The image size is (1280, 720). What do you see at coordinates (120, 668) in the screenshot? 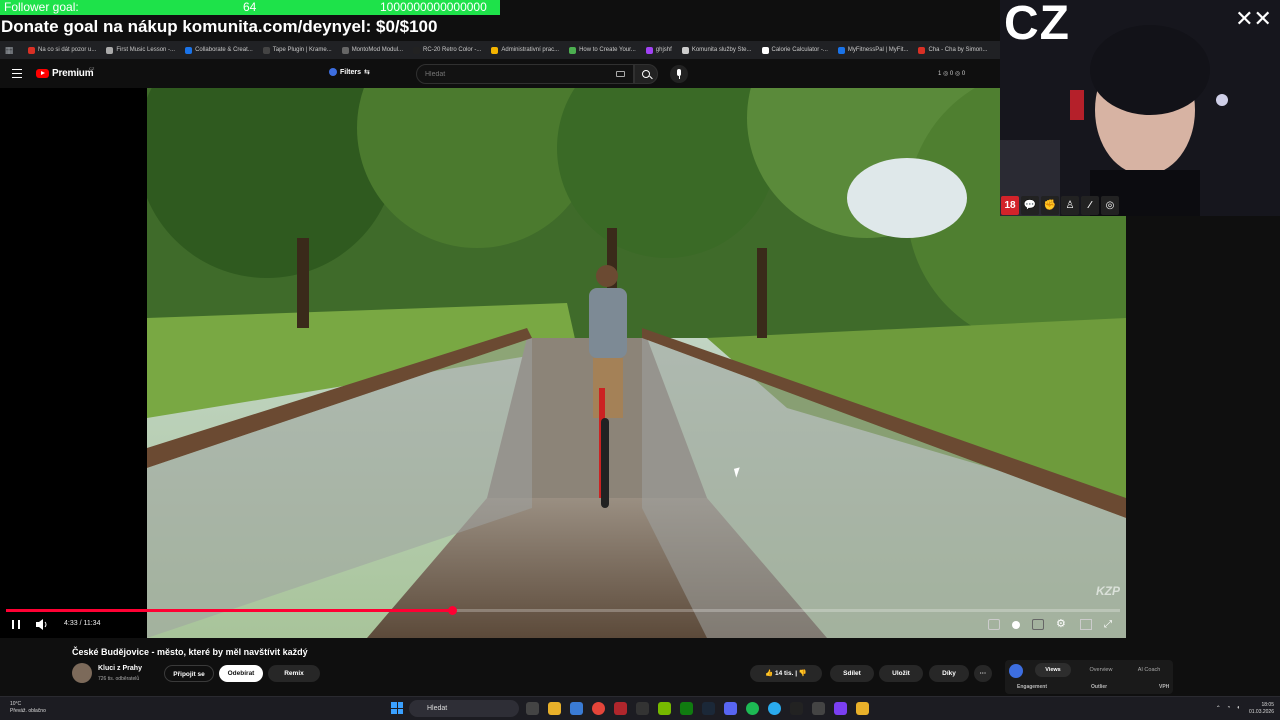
I see `channel-name: Kluci z Prahy` at bounding box center [120, 668].